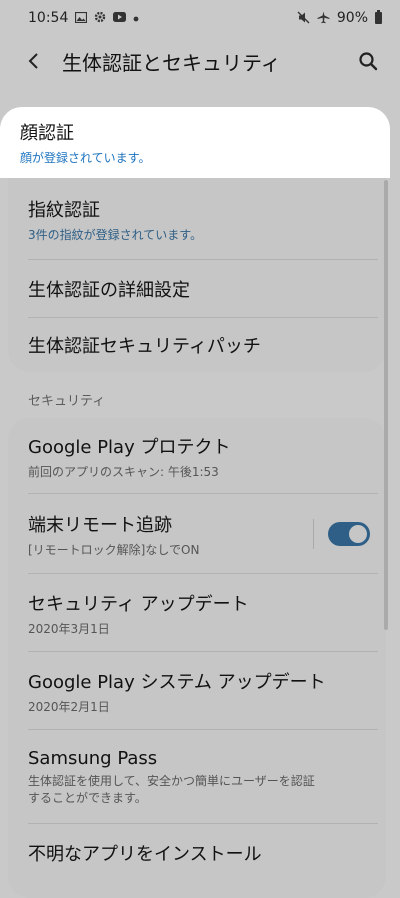  What do you see at coordinates (386, 405) in the screenshot?
I see `scrollbar` at bounding box center [386, 405].